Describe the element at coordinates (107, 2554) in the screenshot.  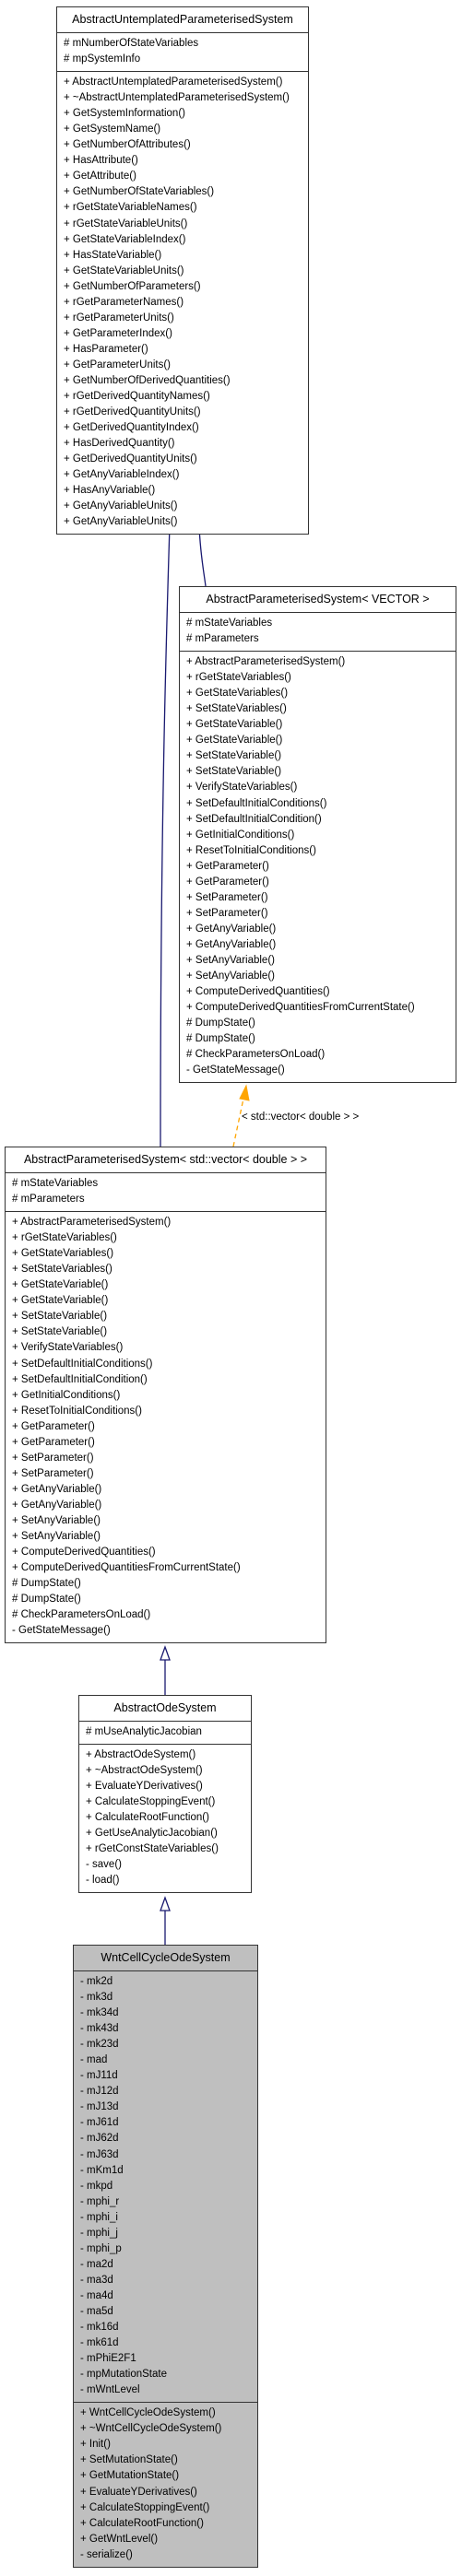
I see `operation-row: - serialize()` at that location.